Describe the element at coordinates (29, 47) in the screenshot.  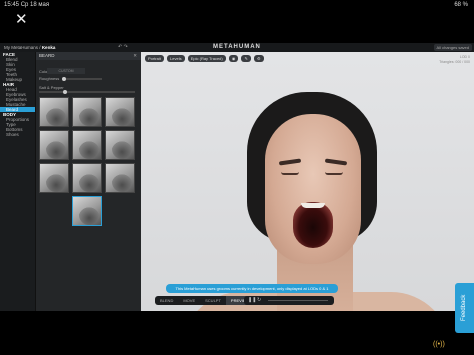
I see `breadcrumb: My MetaHumans / Kenka` at that location.